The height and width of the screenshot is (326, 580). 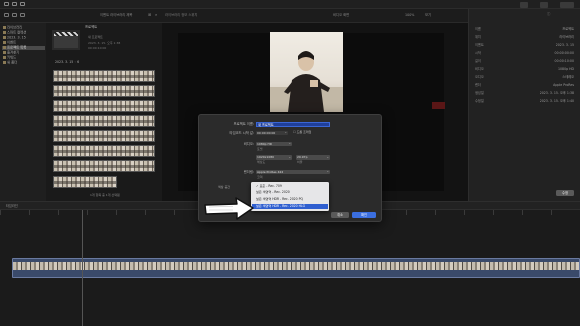 What do you see at coordinates (181, 15) in the screenshot?
I see `library-info-label: 라이브러리 정보 스위치` at bounding box center [181, 15].